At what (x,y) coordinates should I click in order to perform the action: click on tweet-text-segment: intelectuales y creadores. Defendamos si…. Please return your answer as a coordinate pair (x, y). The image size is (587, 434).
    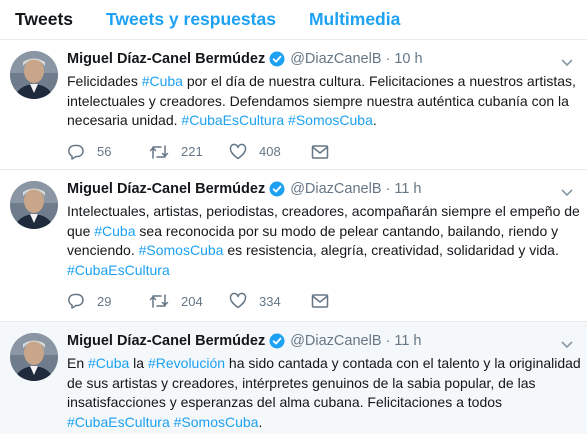
    Looking at the image, I should click on (318, 100).